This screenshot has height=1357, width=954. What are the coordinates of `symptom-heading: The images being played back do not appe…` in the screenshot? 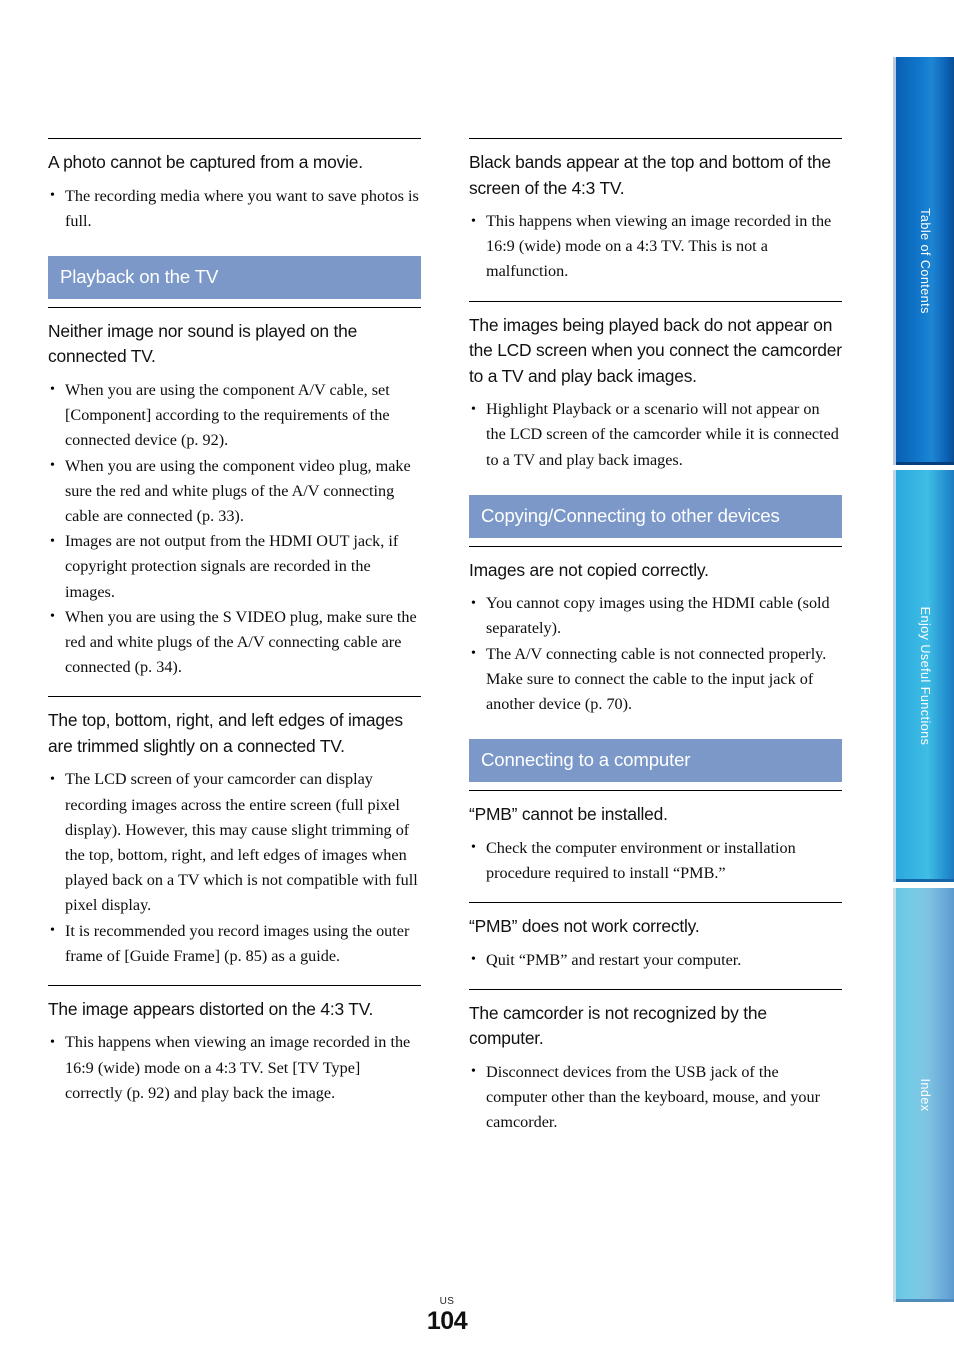 It's located at (655, 350).